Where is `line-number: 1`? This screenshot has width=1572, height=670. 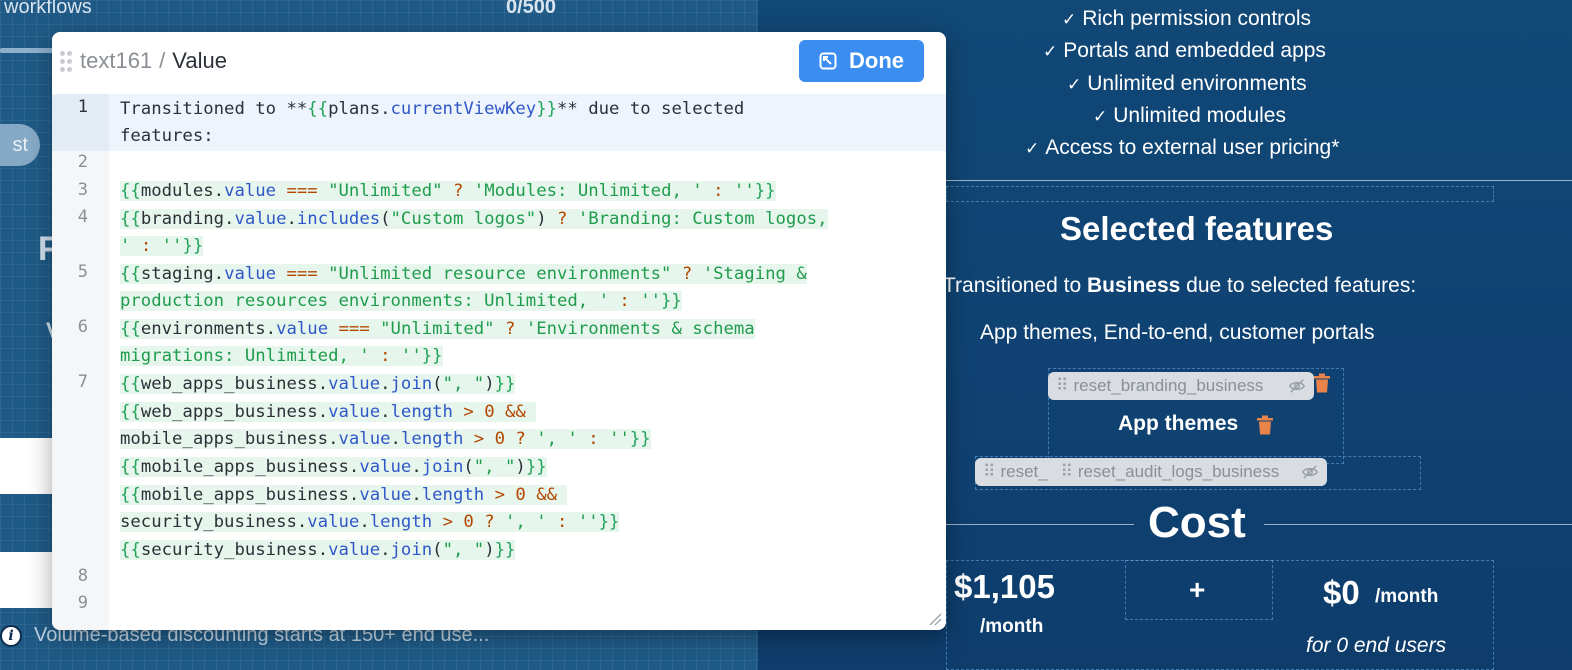 line-number: 1 is located at coordinates (82, 107).